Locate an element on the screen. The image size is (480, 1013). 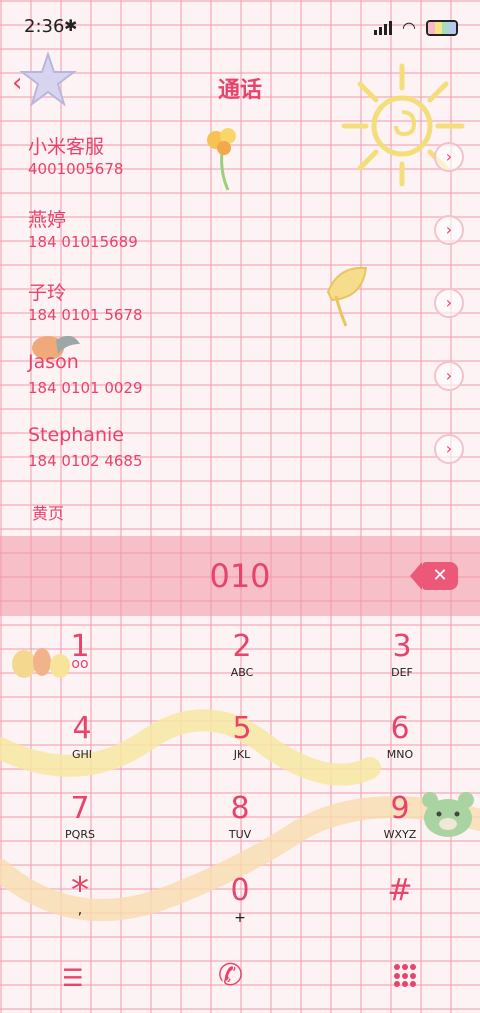
key-5: 5 JKL is located at coordinates (242, 747).